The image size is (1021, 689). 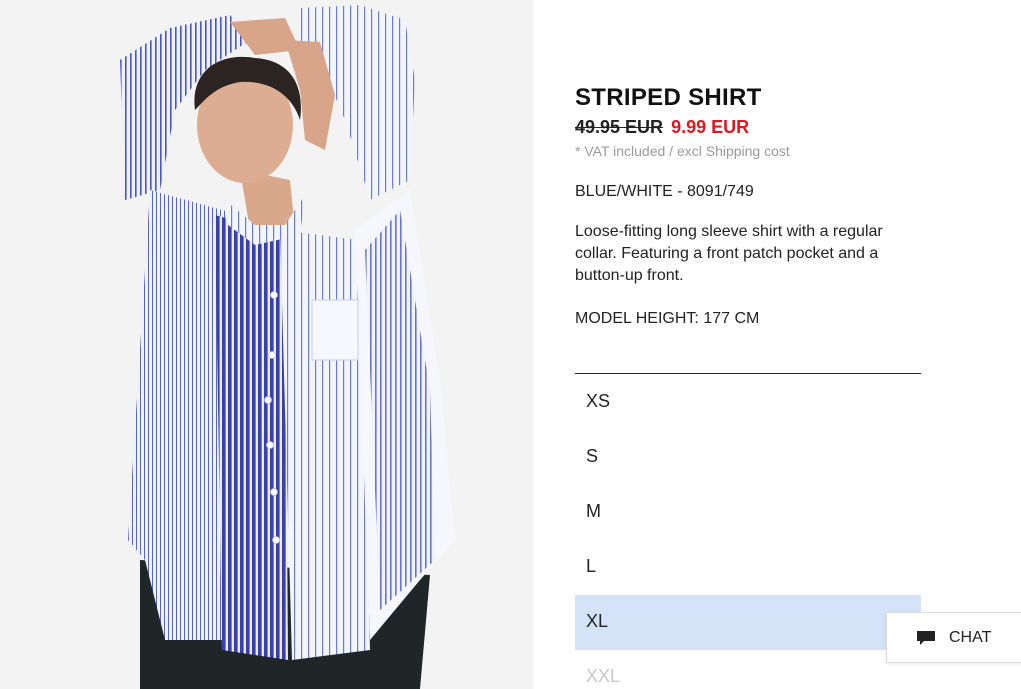 What do you see at coordinates (619, 127) in the screenshot?
I see `original-price: 49.95 EUR` at bounding box center [619, 127].